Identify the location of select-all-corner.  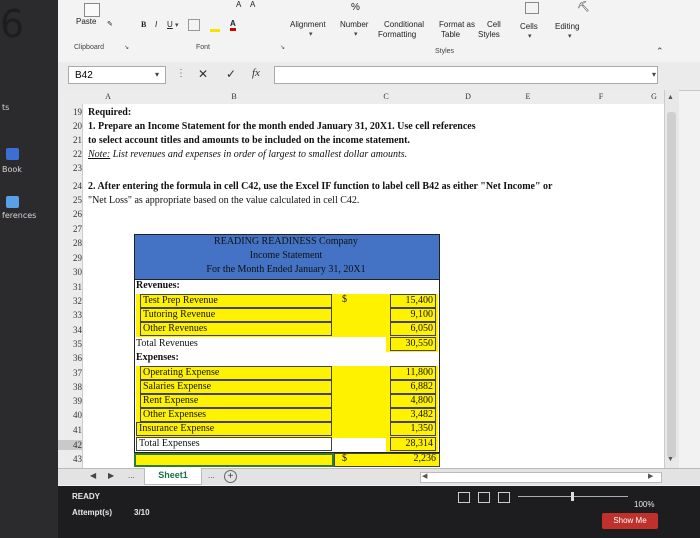
(70, 97).